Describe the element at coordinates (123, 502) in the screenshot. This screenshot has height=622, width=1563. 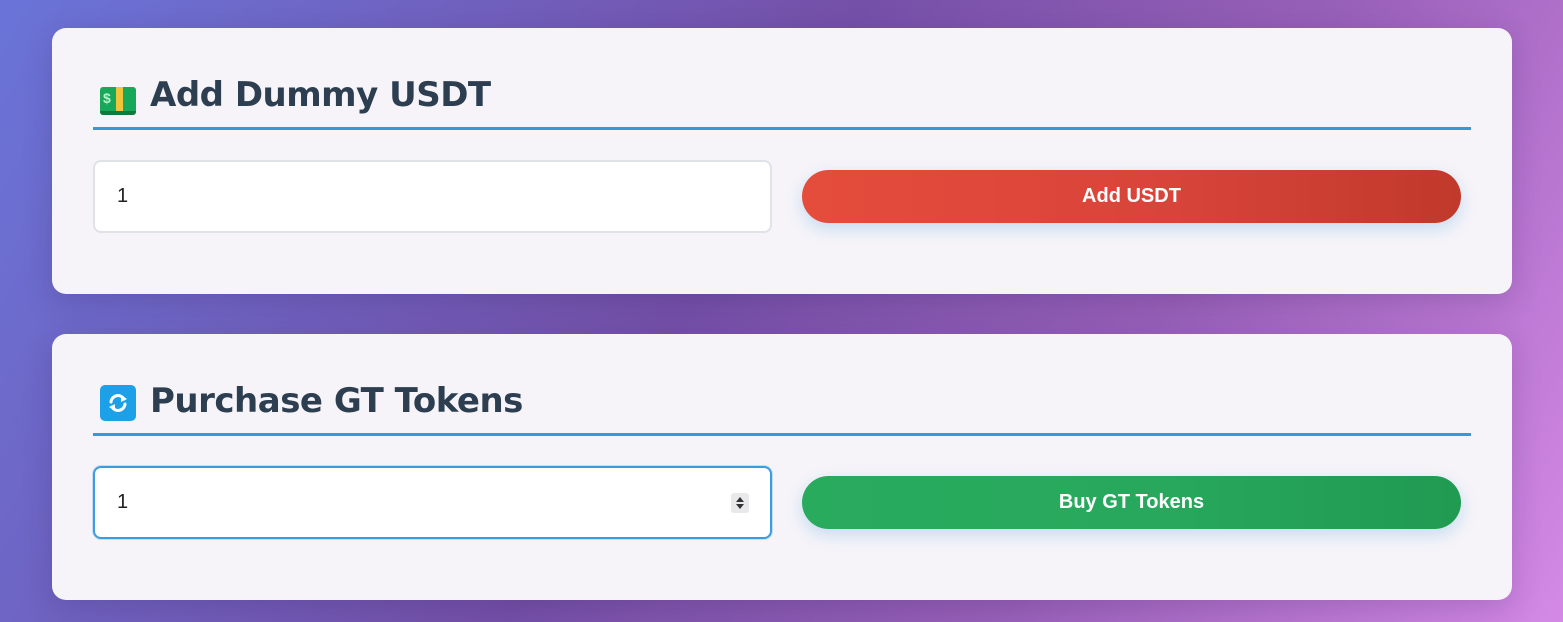
I see `gt-amount-value: 1` at that location.